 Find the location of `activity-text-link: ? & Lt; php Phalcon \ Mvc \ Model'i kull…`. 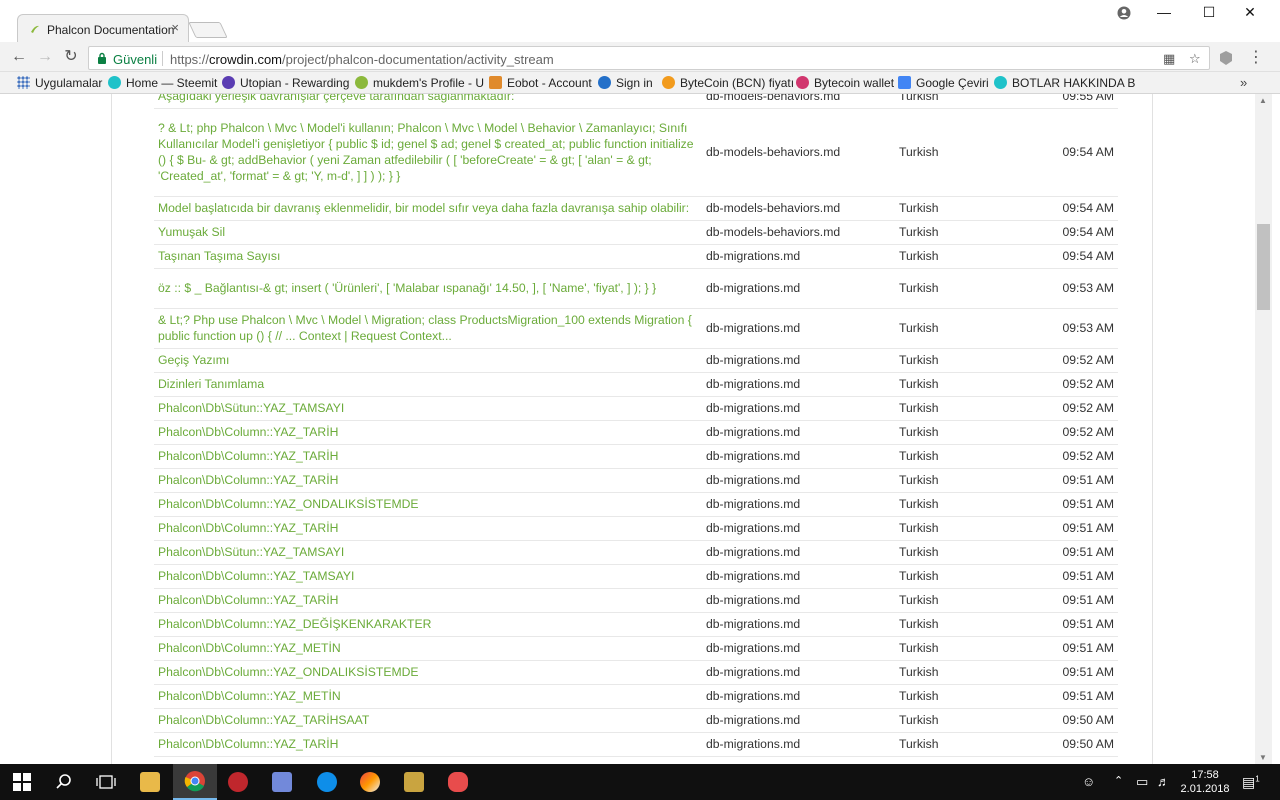

activity-text-link: ? & Lt; php Phalcon \ Mvc \ Model'i kull… is located at coordinates (428, 152).